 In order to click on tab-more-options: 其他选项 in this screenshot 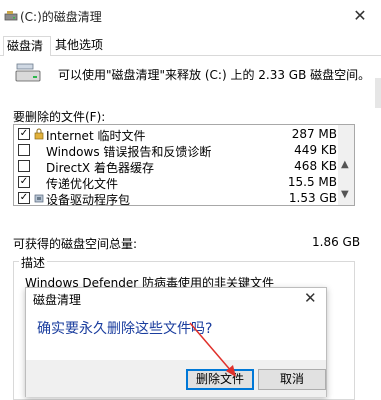, I will do `click(87, 46)`.